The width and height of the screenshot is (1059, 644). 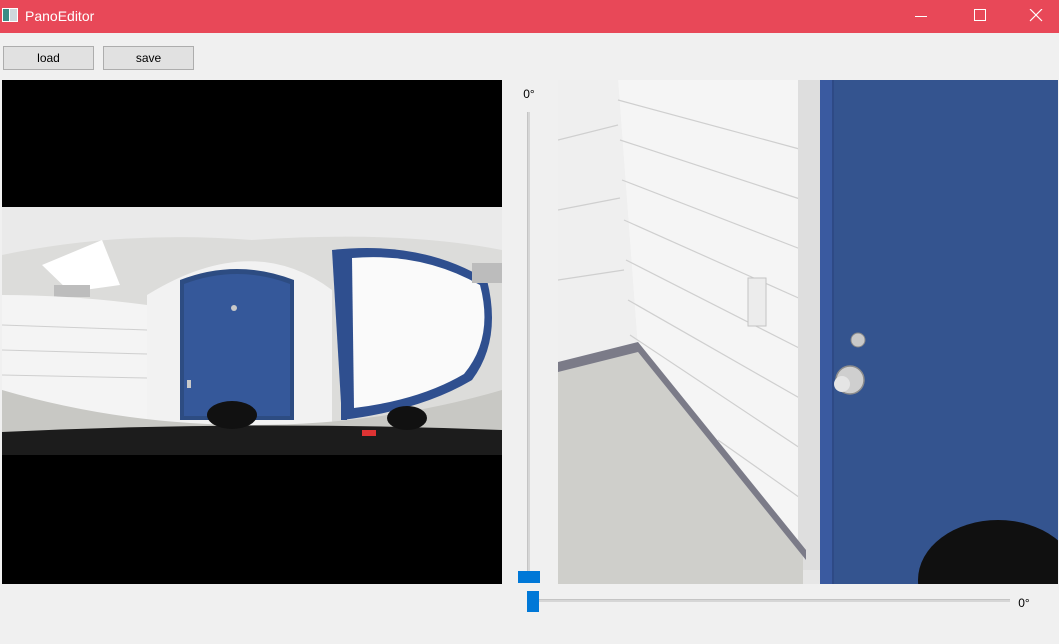 I want to click on maximize-button, so click(x=980, y=16).